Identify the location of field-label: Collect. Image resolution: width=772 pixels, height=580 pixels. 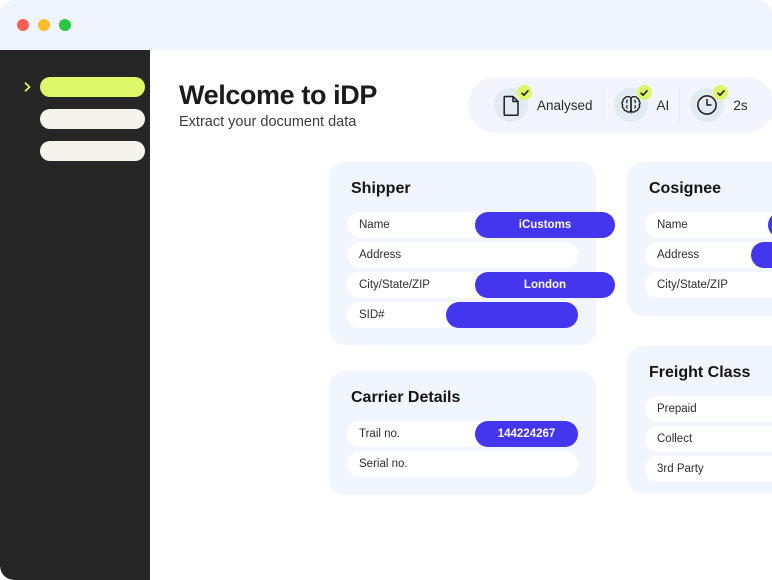
(708, 439).